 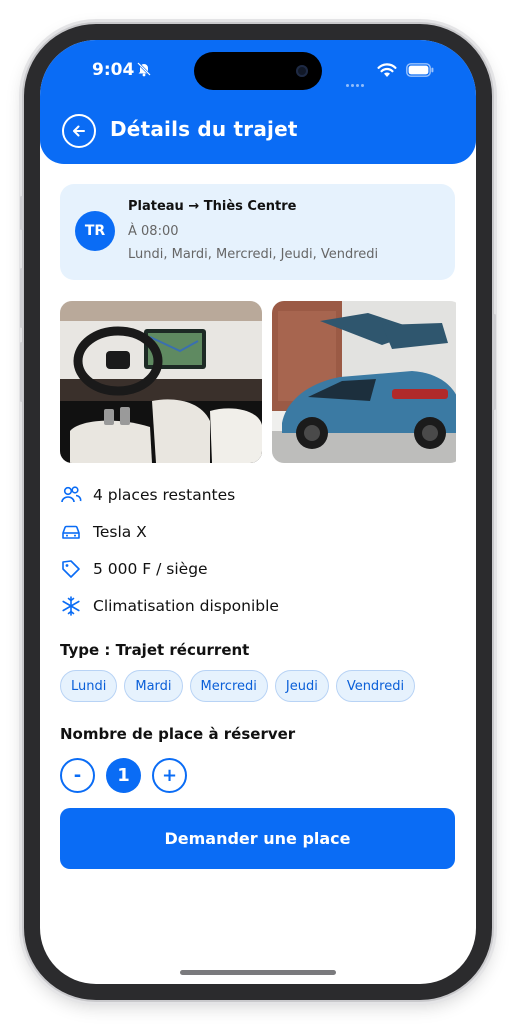 I want to click on seat-stepper: - 1 +, so click(x=123, y=775).